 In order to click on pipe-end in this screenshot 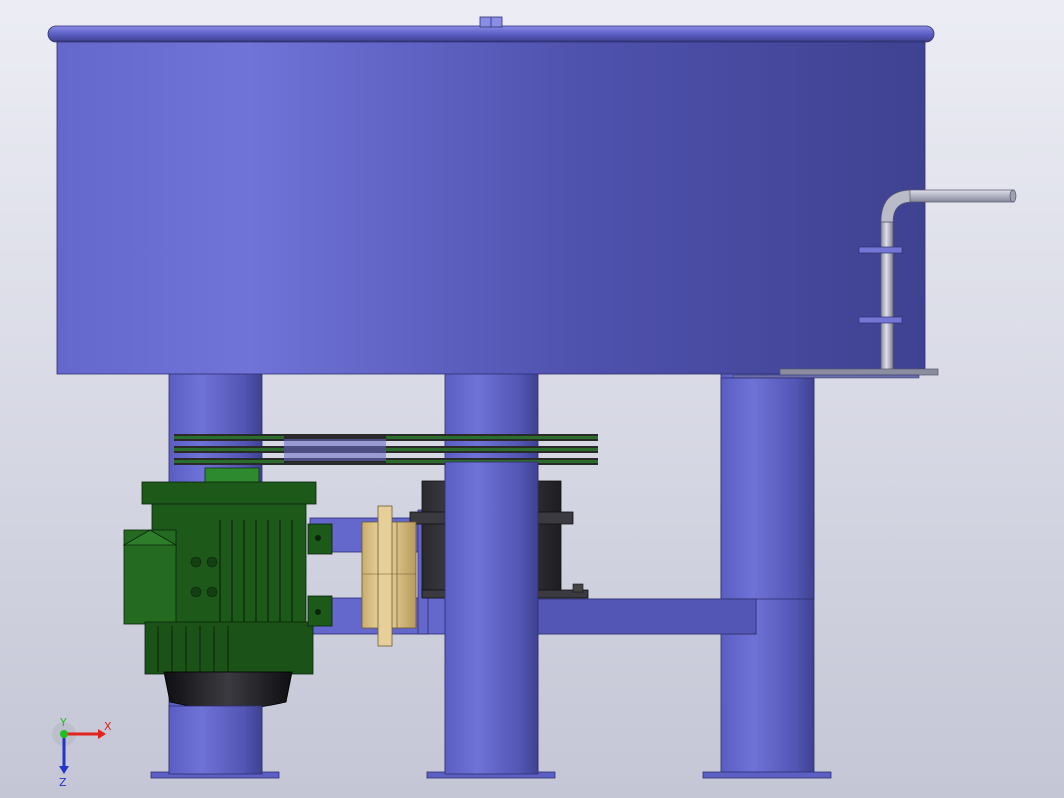, I will do `click(1013, 196)`.